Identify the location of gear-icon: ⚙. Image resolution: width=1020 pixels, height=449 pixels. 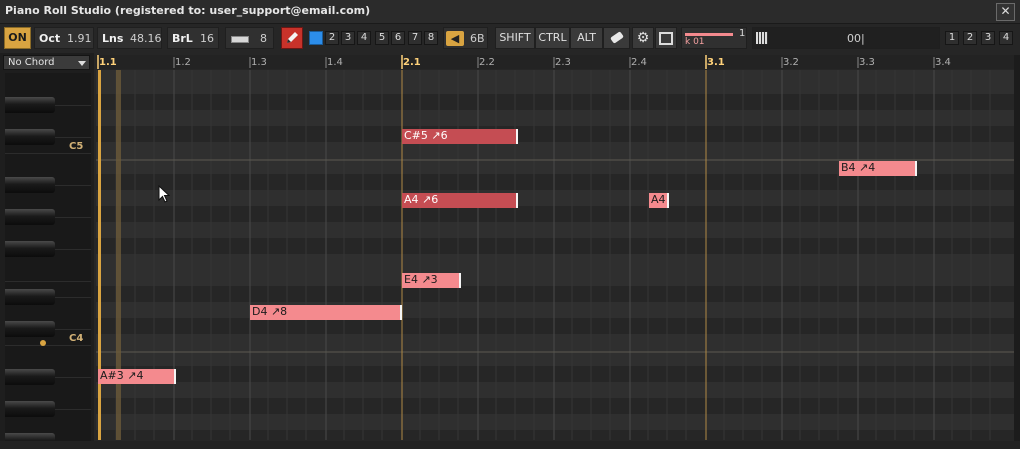
(643, 38).